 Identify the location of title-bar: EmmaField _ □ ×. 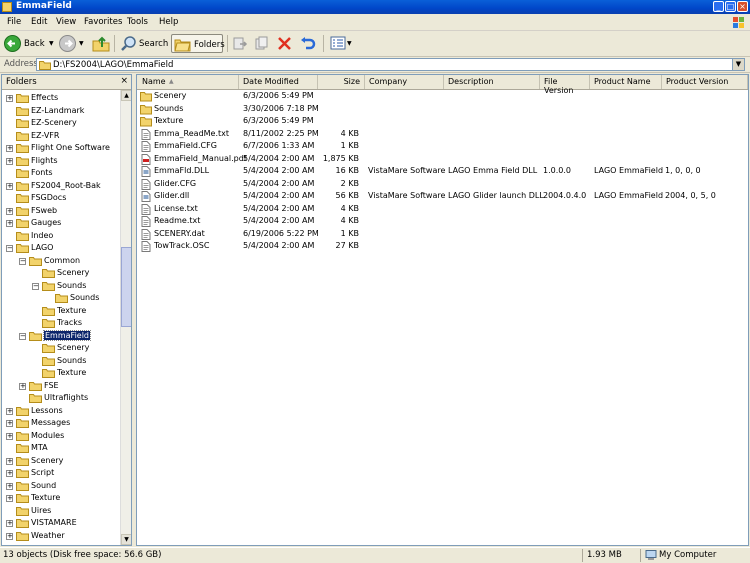
(375, 7).